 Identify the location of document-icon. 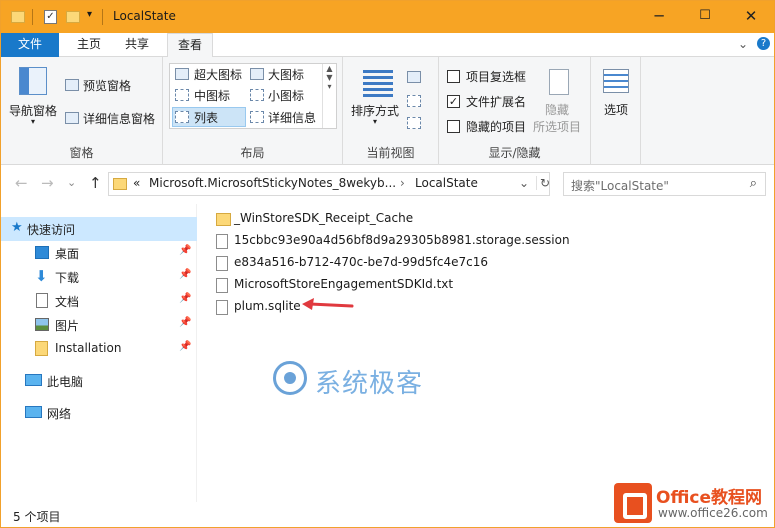
(42, 300).